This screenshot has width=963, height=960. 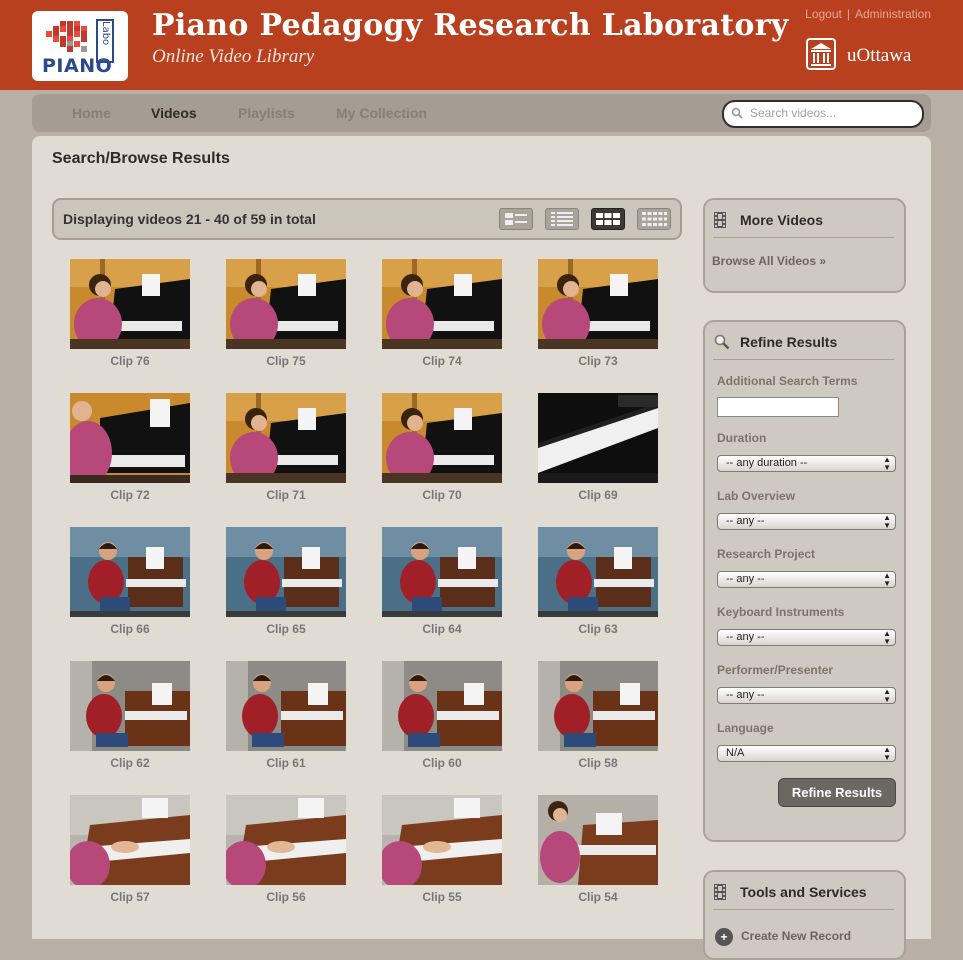 I want to click on keyboard-instruments-value: -- any --, so click(x=745, y=637).